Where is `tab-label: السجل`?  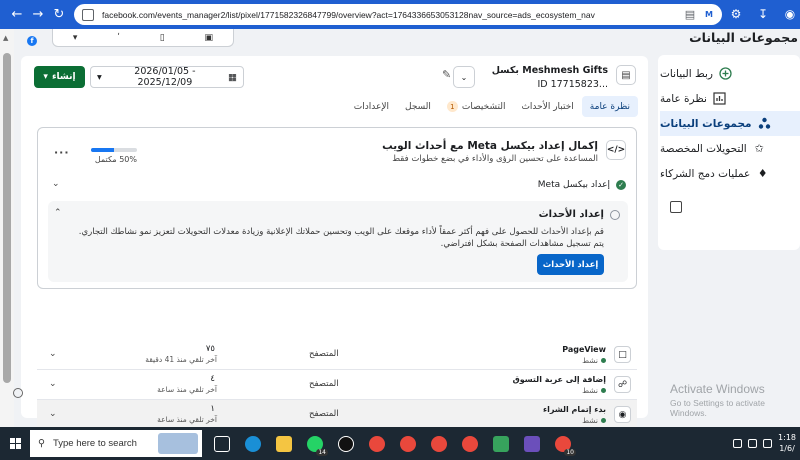 tab-label: السجل is located at coordinates (418, 106).